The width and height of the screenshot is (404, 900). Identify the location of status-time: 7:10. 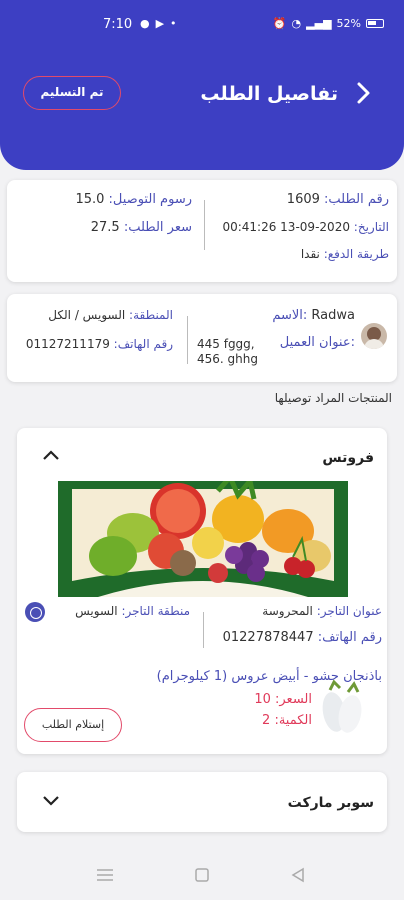
(118, 24).